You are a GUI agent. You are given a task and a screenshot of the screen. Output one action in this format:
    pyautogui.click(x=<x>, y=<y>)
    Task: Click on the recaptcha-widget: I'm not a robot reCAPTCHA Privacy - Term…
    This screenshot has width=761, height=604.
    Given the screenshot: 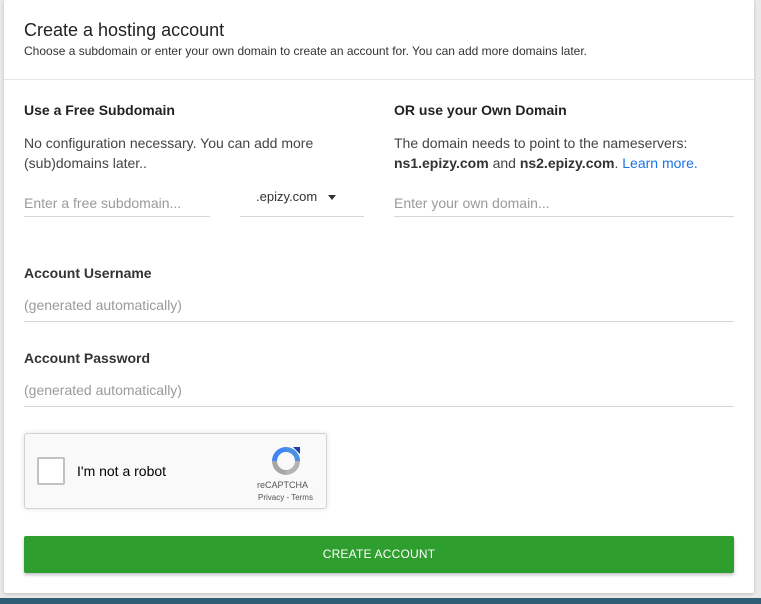 What is the action you would take?
    pyautogui.click(x=175, y=471)
    